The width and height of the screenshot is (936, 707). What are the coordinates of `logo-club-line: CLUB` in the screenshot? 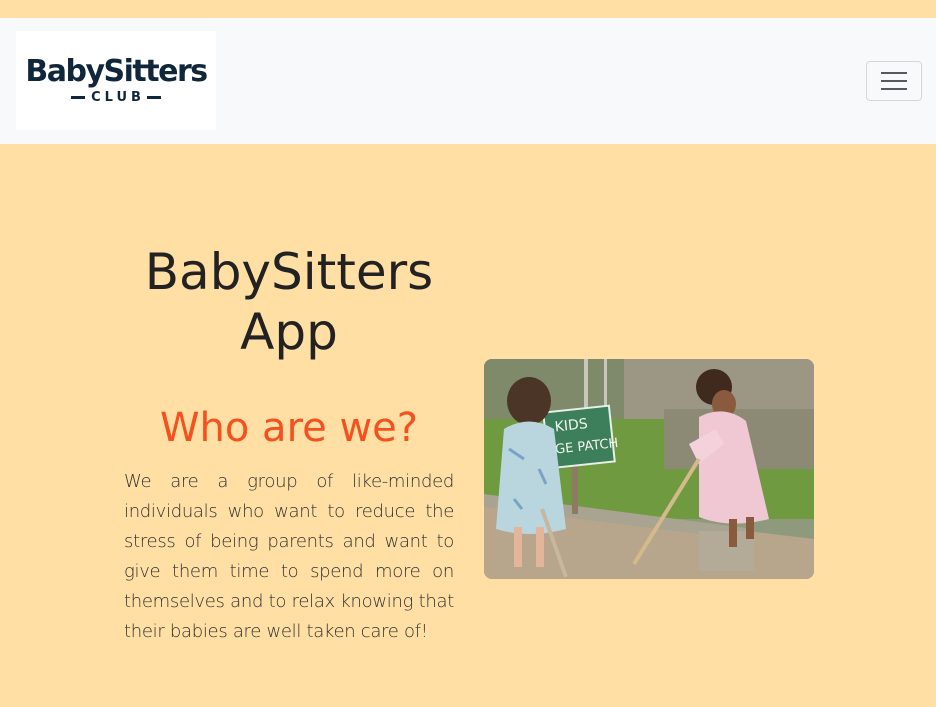 It's located at (116, 97).